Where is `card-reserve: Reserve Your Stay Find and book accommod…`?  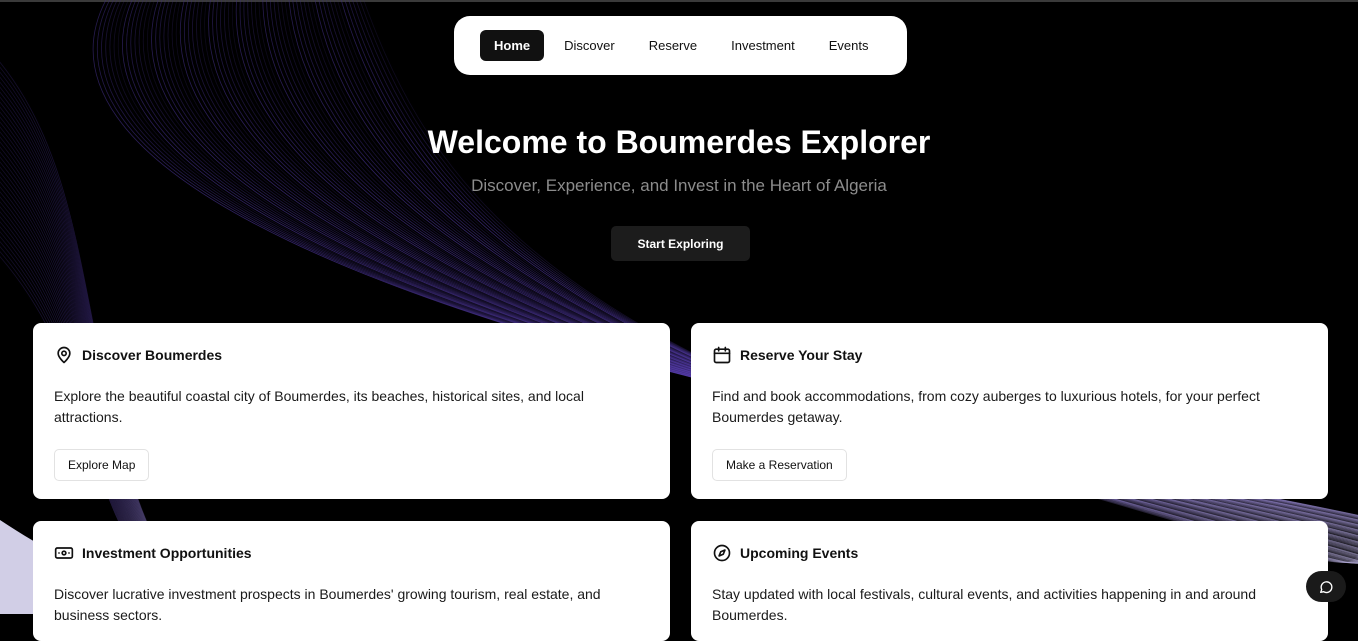 card-reserve: Reserve Your Stay Find and book accommod… is located at coordinates (1009, 411).